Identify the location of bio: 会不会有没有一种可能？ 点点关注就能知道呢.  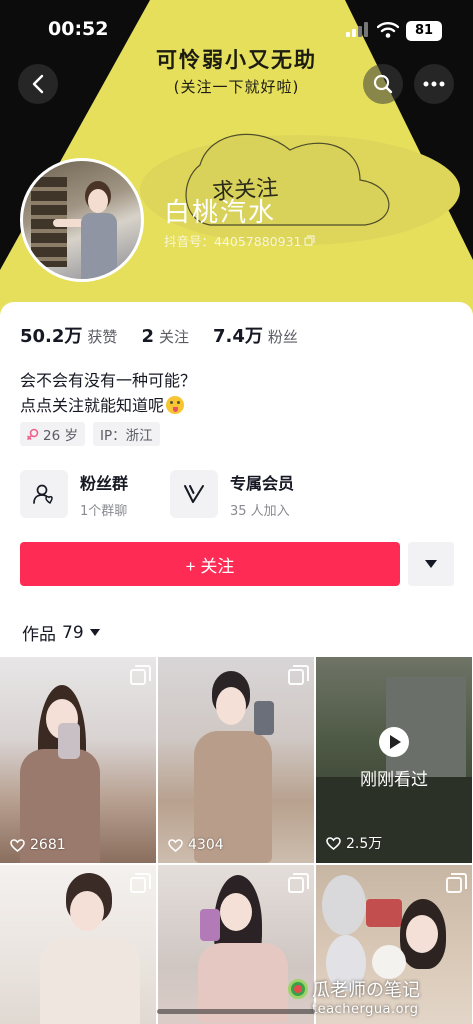
(108, 393).